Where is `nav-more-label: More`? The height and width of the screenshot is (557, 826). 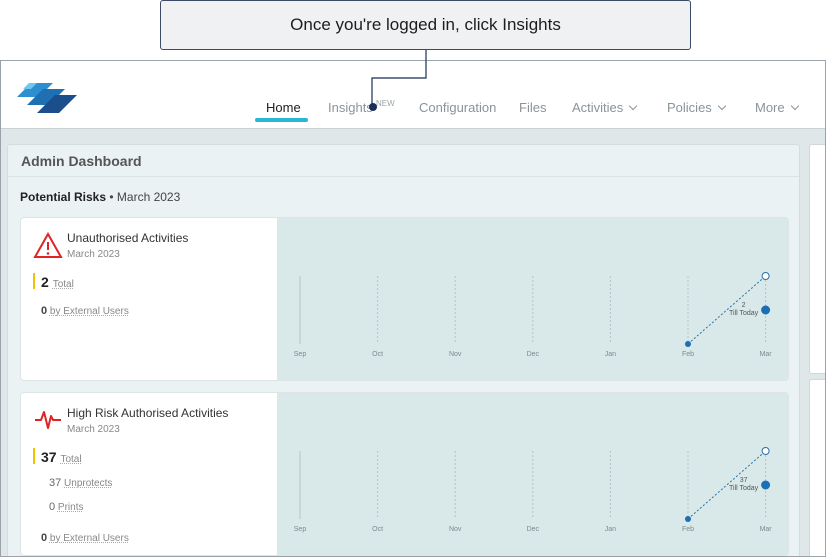 nav-more-label: More is located at coordinates (770, 107).